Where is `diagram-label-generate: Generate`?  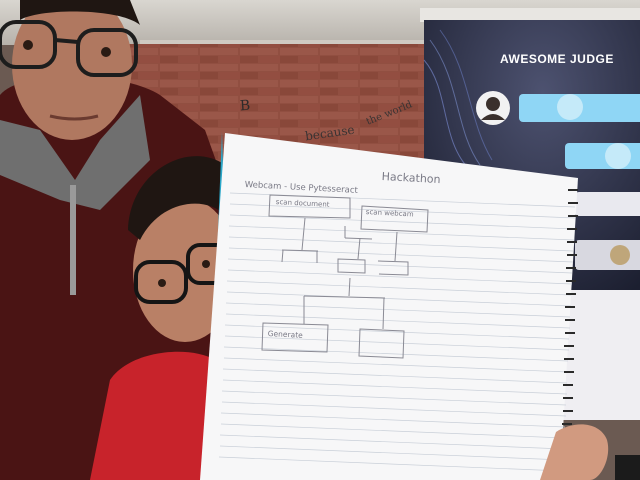
diagram-label-generate: Generate is located at coordinates (285, 334).